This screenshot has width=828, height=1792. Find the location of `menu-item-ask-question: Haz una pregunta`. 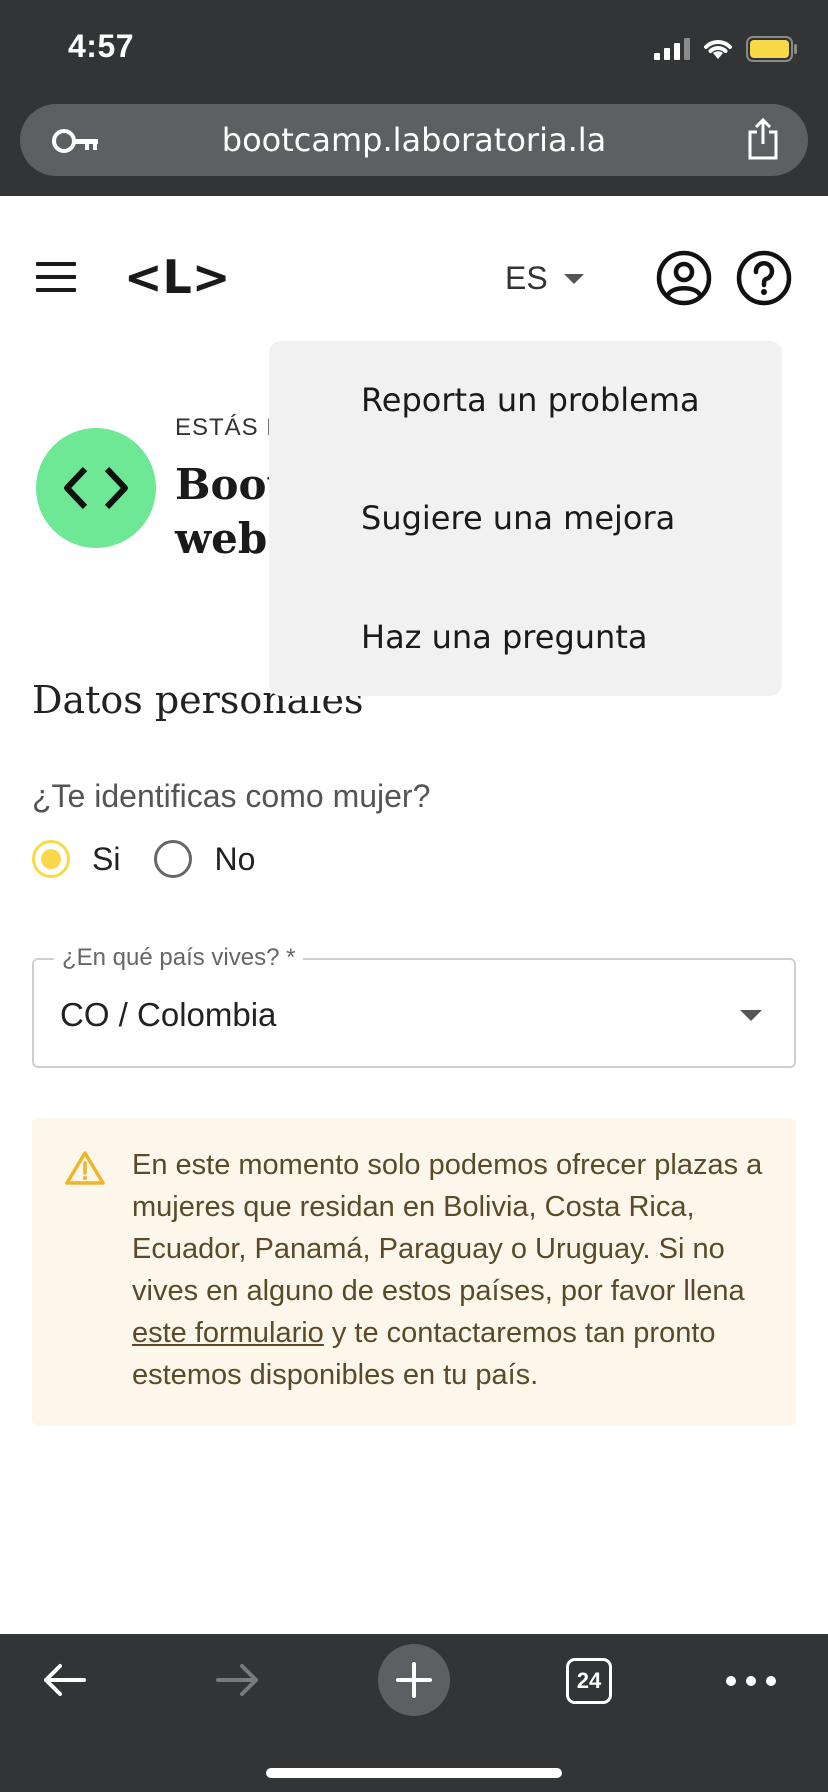

menu-item-ask-question: Haz una pregunta is located at coordinates (504, 637).